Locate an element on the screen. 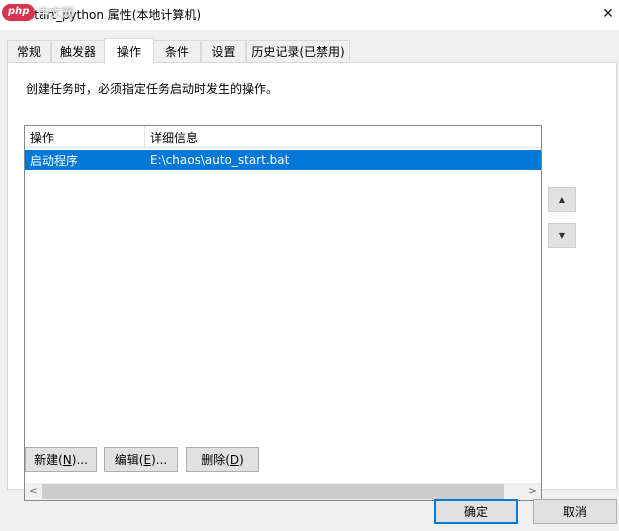  list-header: 操作 详细信息 is located at coordinates (283, 137).